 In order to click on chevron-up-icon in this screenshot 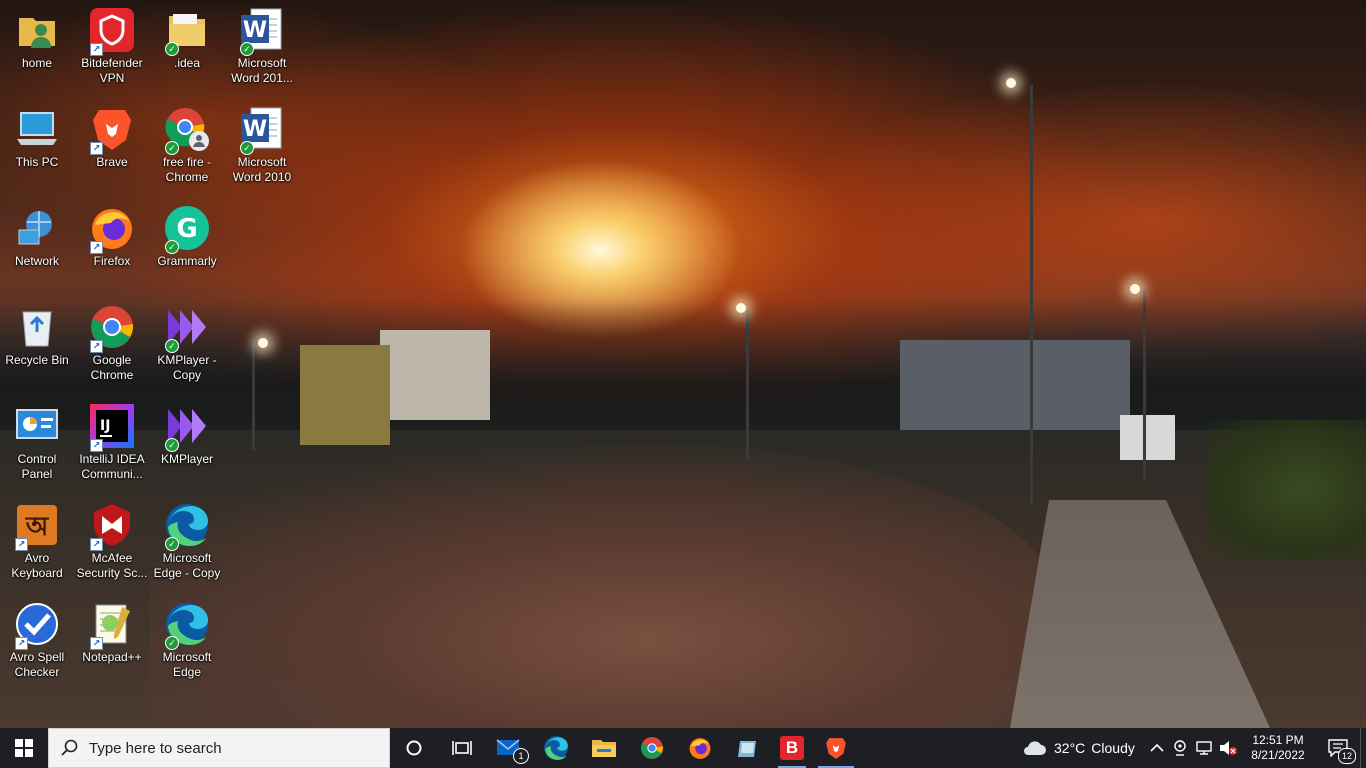, I will do `click(1157, 747)`.